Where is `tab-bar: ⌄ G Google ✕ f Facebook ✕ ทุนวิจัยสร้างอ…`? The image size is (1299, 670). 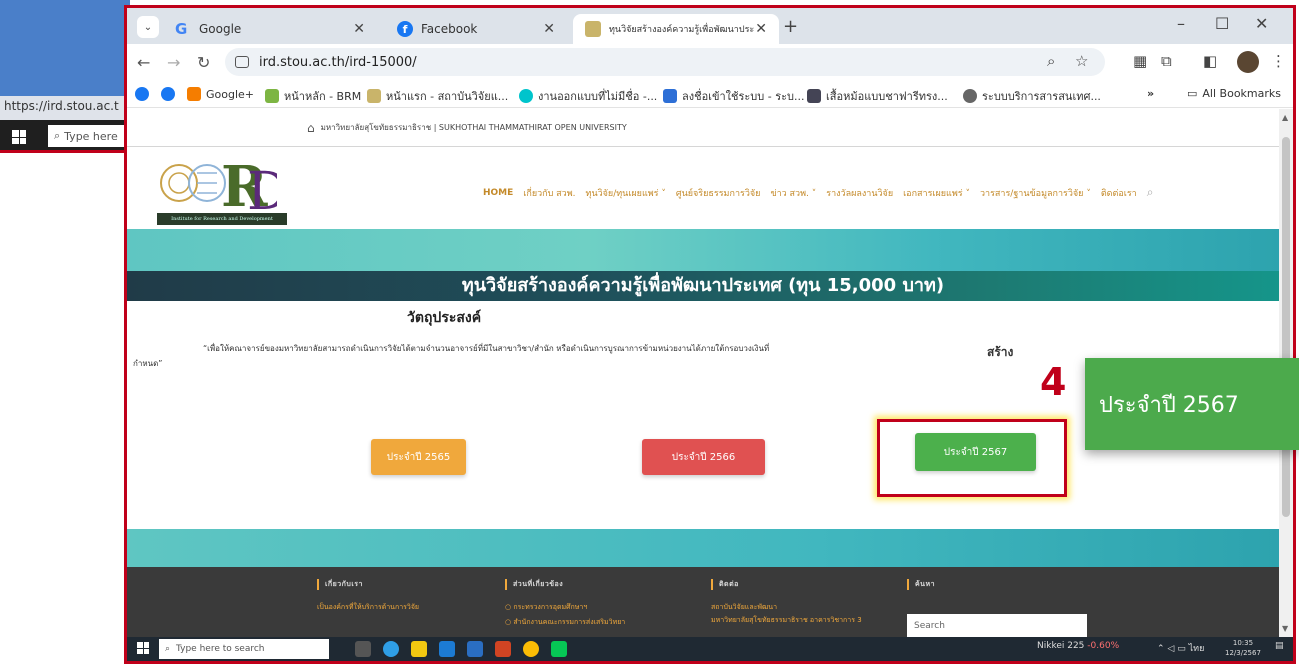 tab-bar: ⌄ G Google ✕ f Facebook ✕ ทุนวิจัยสร้างอ… is located at coordinates (710, 26).